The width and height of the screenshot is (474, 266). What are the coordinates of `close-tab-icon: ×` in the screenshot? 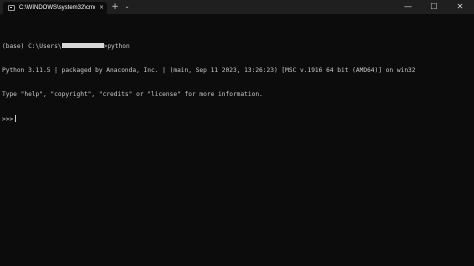 It's located at (101, 8).